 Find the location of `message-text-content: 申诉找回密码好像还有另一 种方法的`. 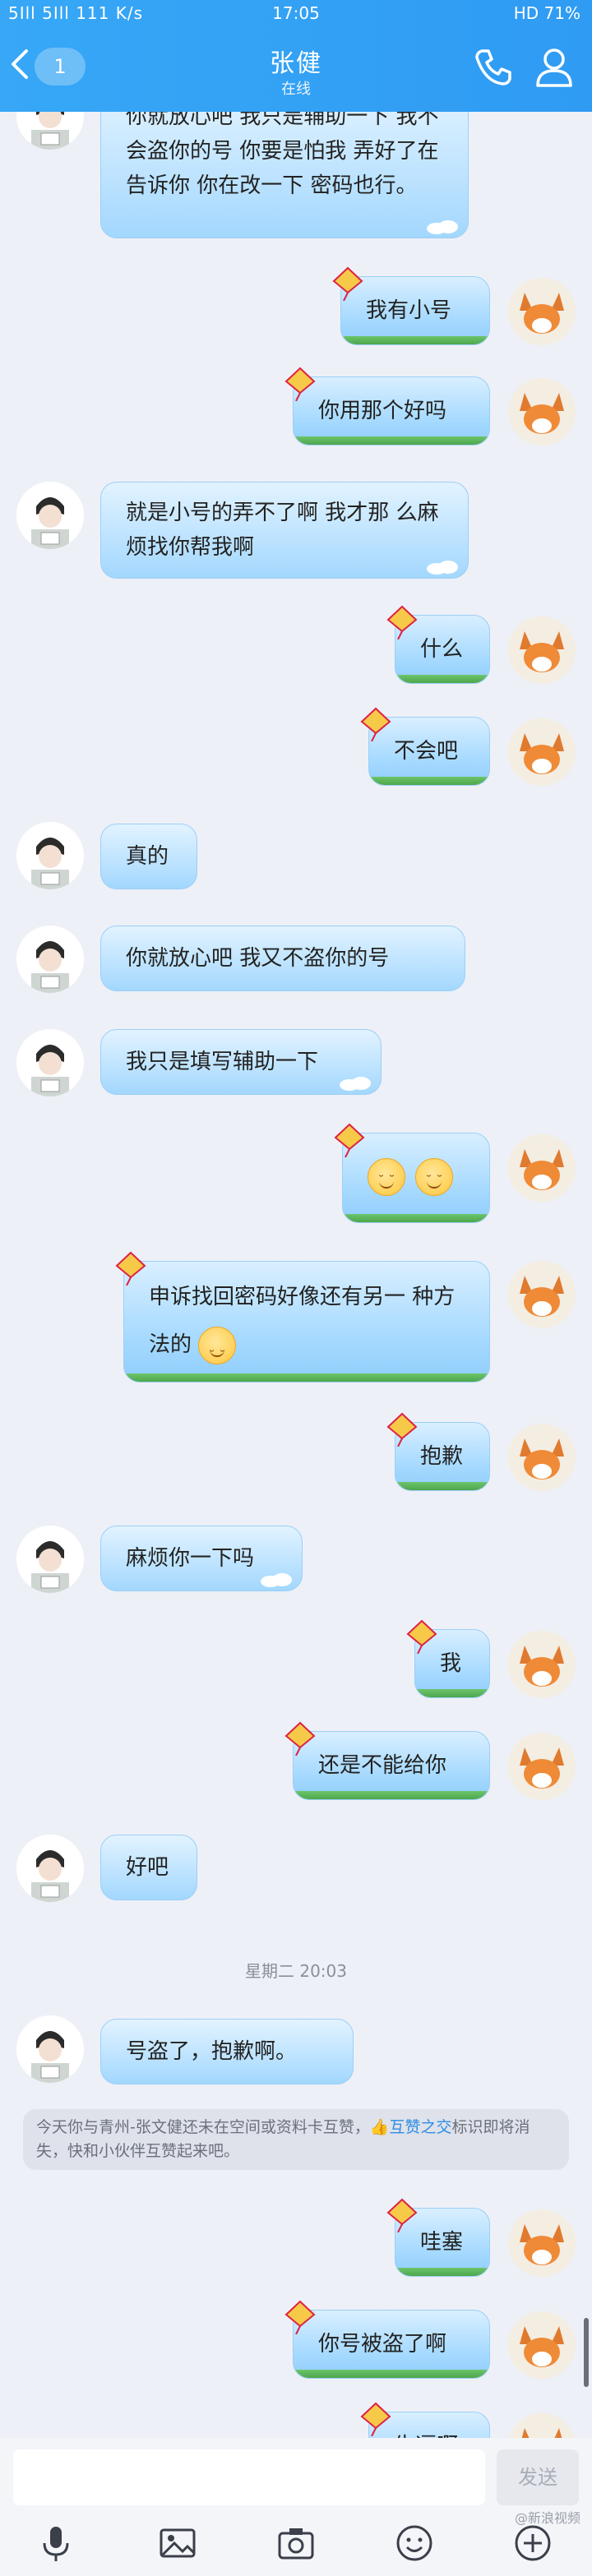

message-text-content: 申诉找回密码好像还有另一 种方法的 is located at coordinates (302, 1321).